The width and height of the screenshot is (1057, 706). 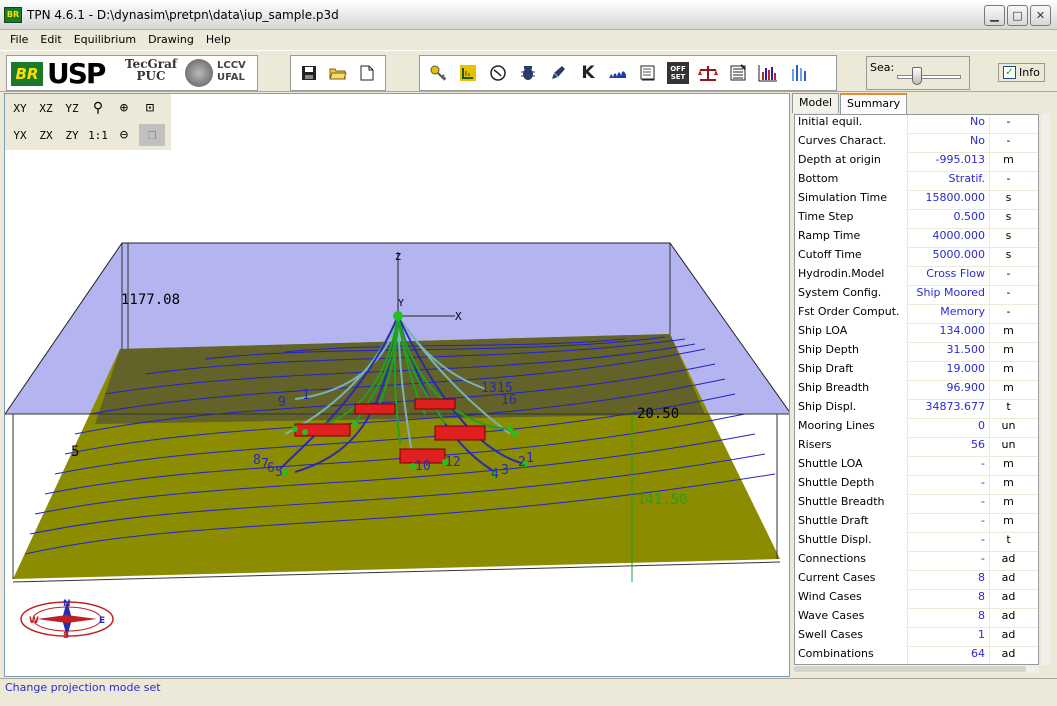 I want to click on view-yz-button: YZ, so click(x=72, y=108).